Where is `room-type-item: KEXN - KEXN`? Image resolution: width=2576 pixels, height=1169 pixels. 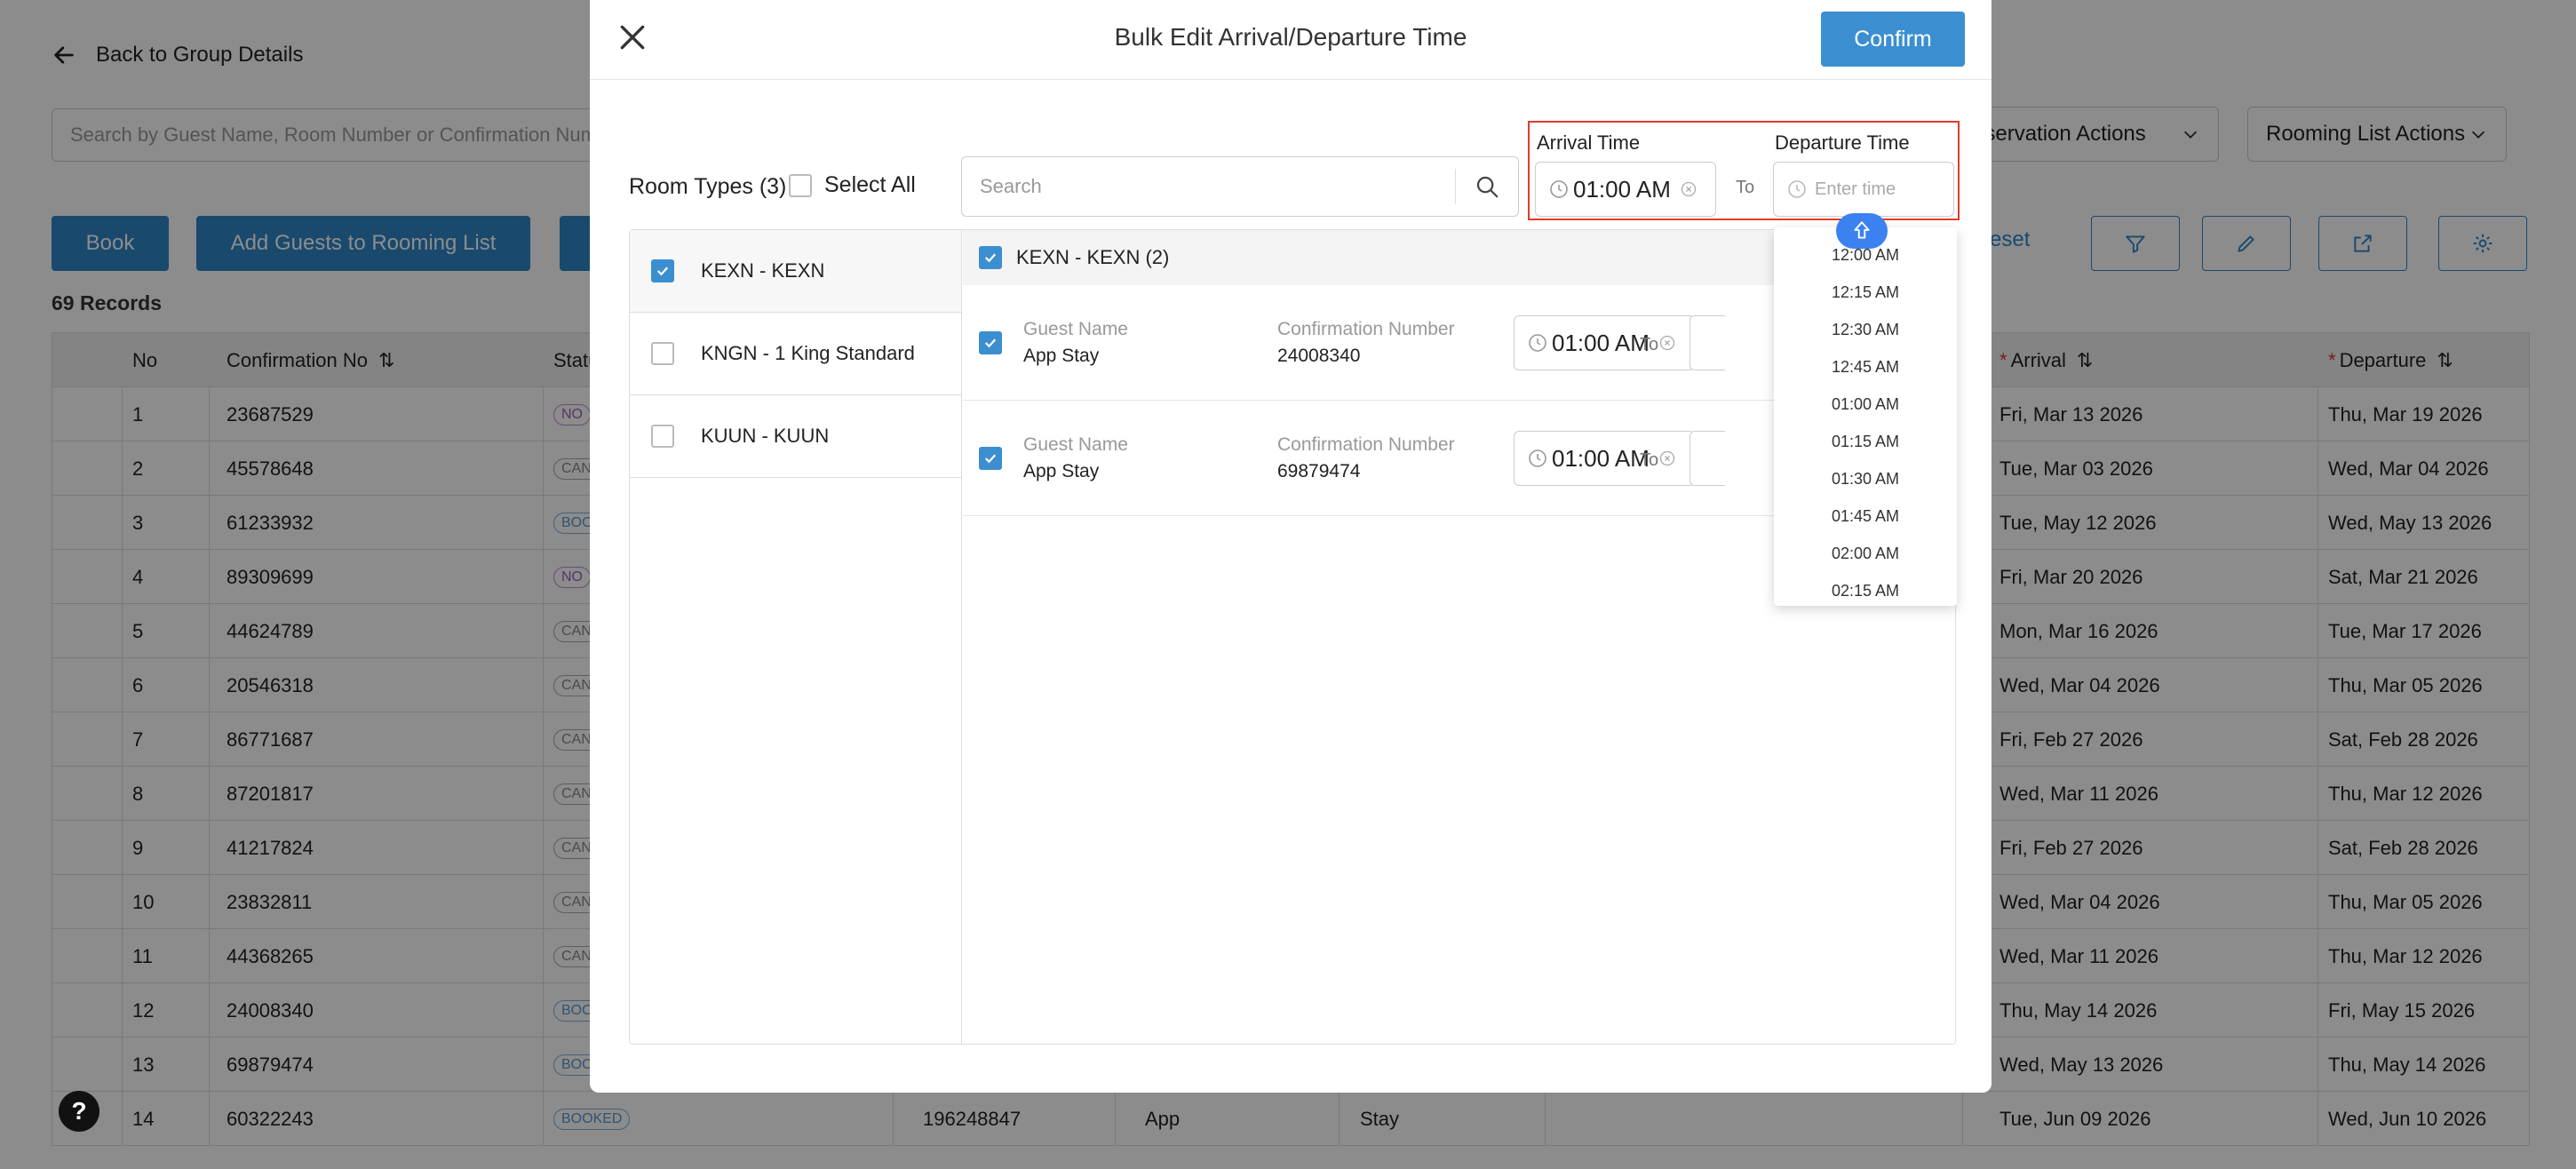 room-type-item: KEXN - KEXN is located at coordinates (795, 271).